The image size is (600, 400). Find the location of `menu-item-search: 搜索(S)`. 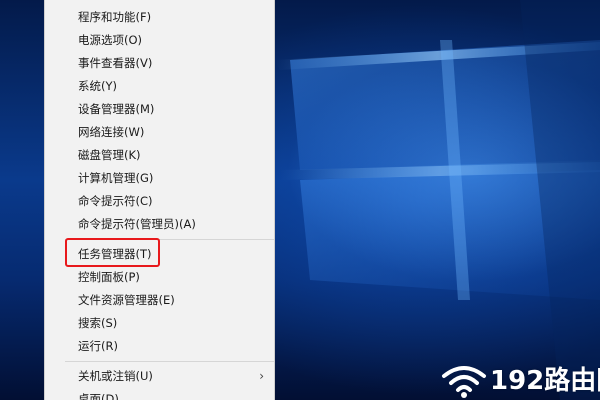

menu-item-search: 搜索(S) is located at coordinates (159, 323).